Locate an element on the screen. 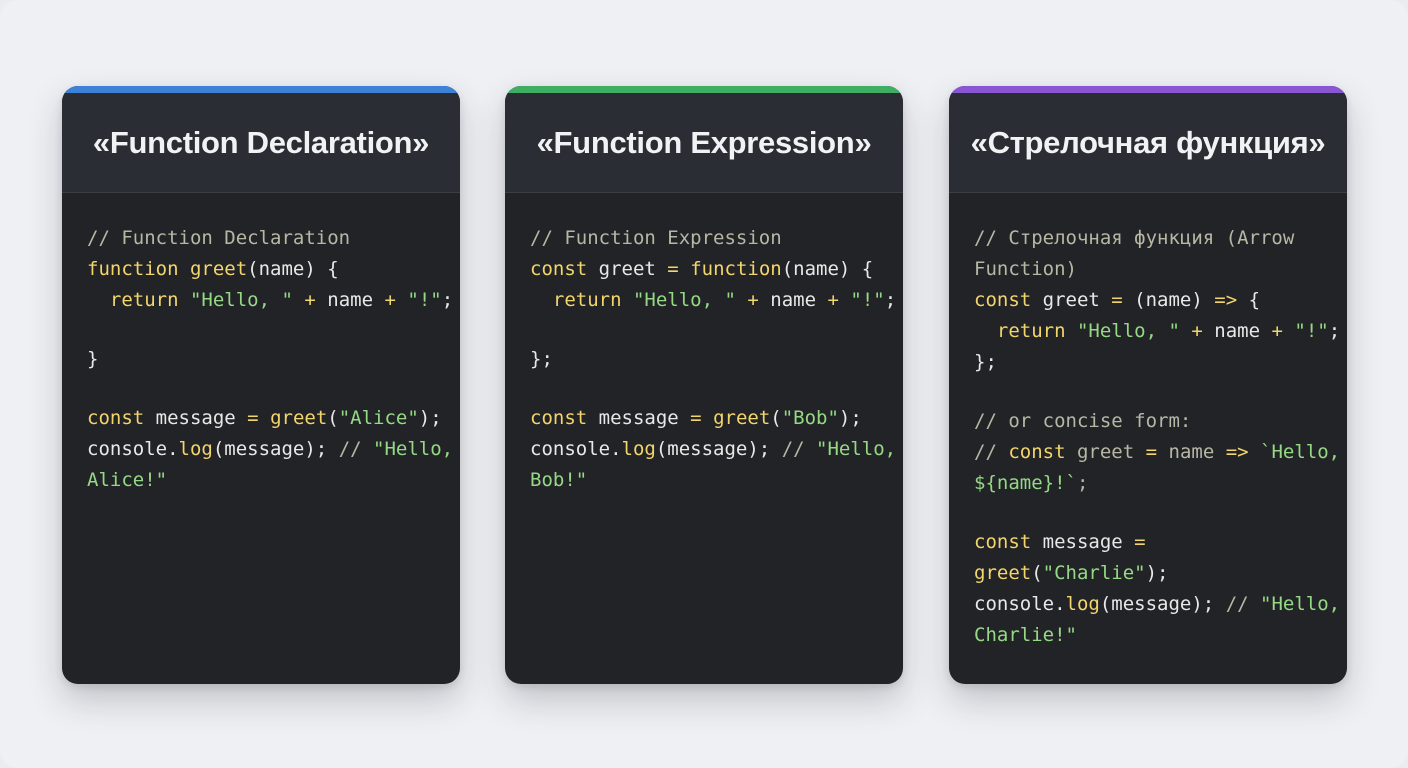 The image size is (1408, 768). code-line: const greet = (name) => { is located at coordinates (1153, 300).